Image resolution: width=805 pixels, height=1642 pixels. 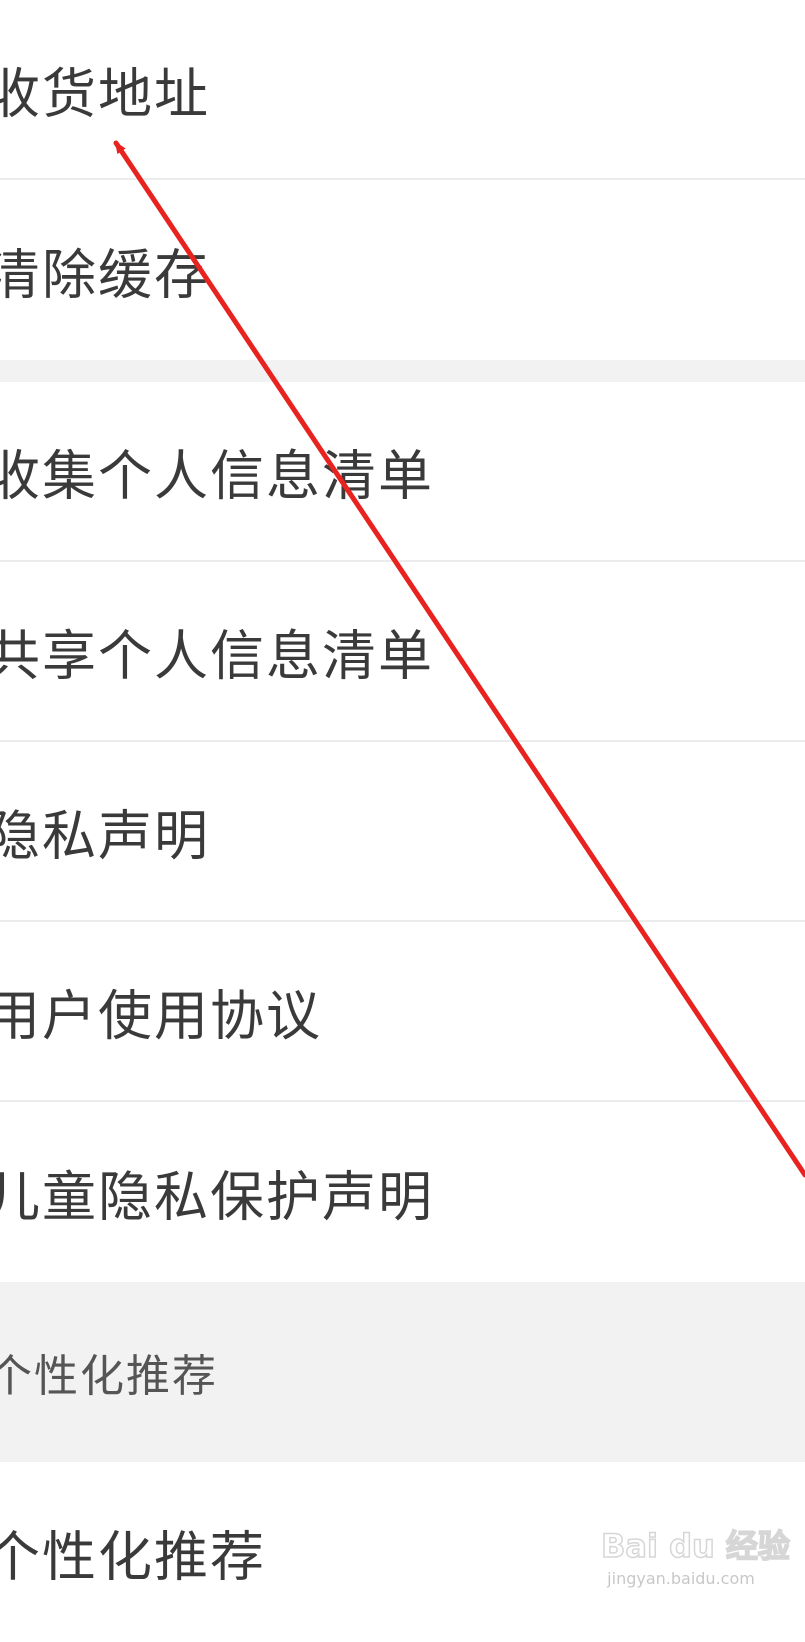 What do you see at coordinates (402, 270) in the screenshot?
I see `list-item-clear-cache: 清除缓存` at bounding box center [402, 270].